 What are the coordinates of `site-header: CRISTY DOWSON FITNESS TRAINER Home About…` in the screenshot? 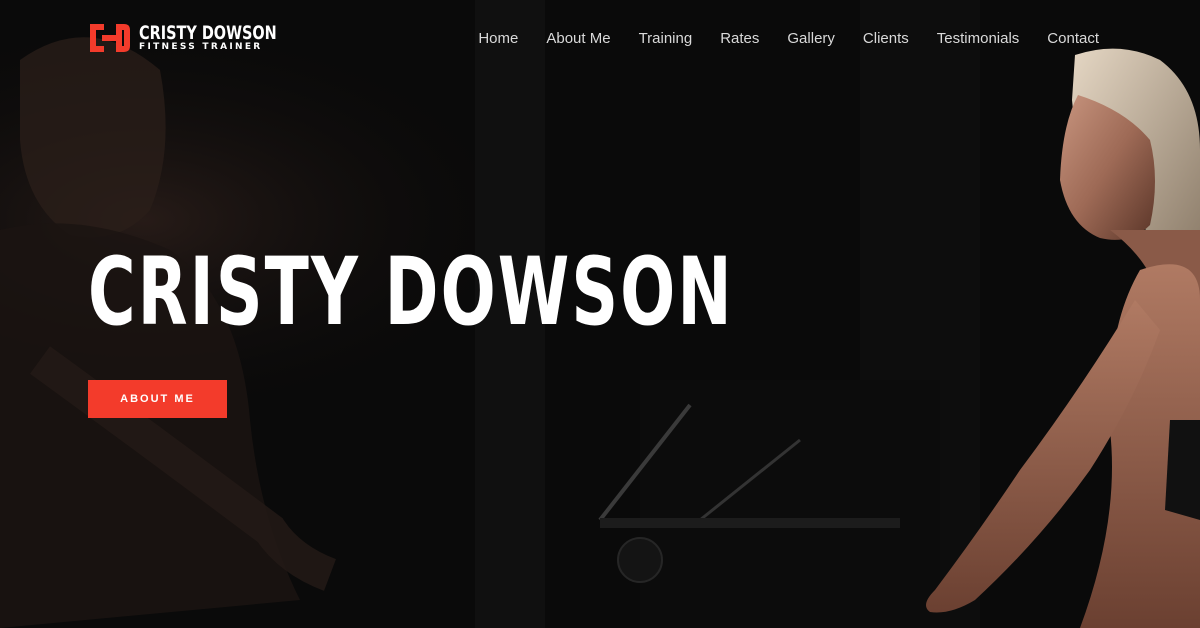 It's located at (600, 39).